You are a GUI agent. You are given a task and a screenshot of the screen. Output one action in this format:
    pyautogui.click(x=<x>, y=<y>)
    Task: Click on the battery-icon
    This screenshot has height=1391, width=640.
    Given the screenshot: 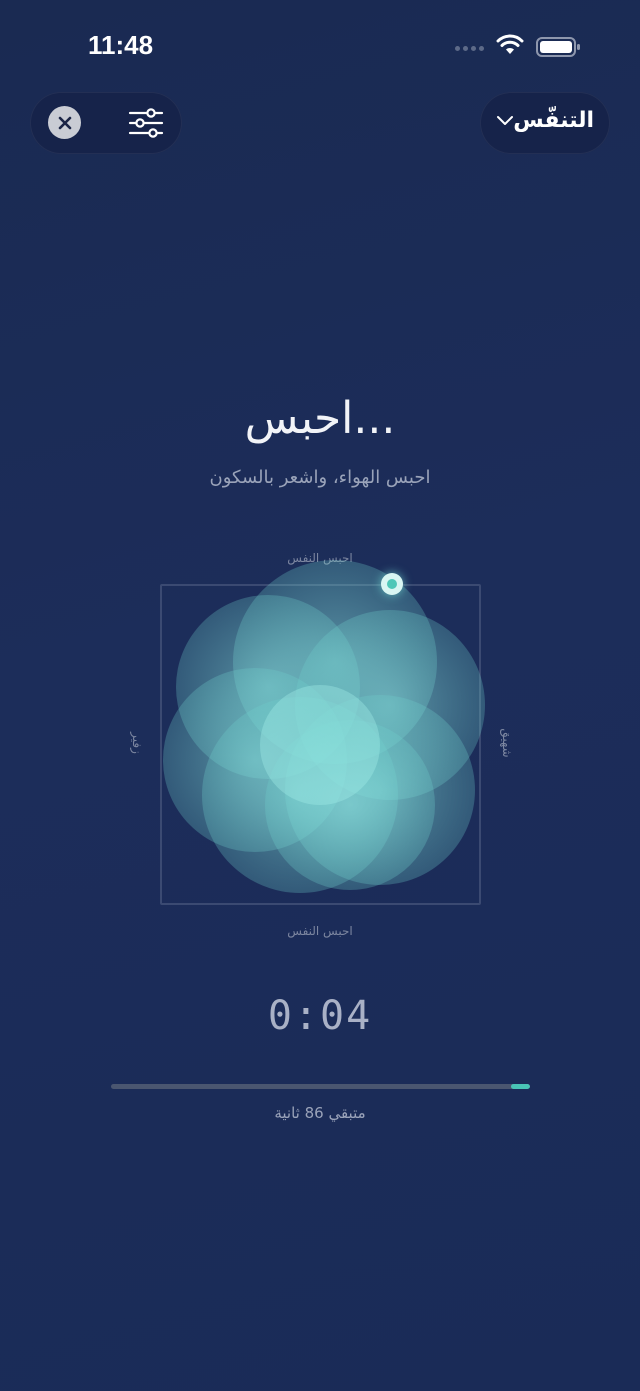 What is the action you would take?
    pyautogui.click(x=558, y=47)
    